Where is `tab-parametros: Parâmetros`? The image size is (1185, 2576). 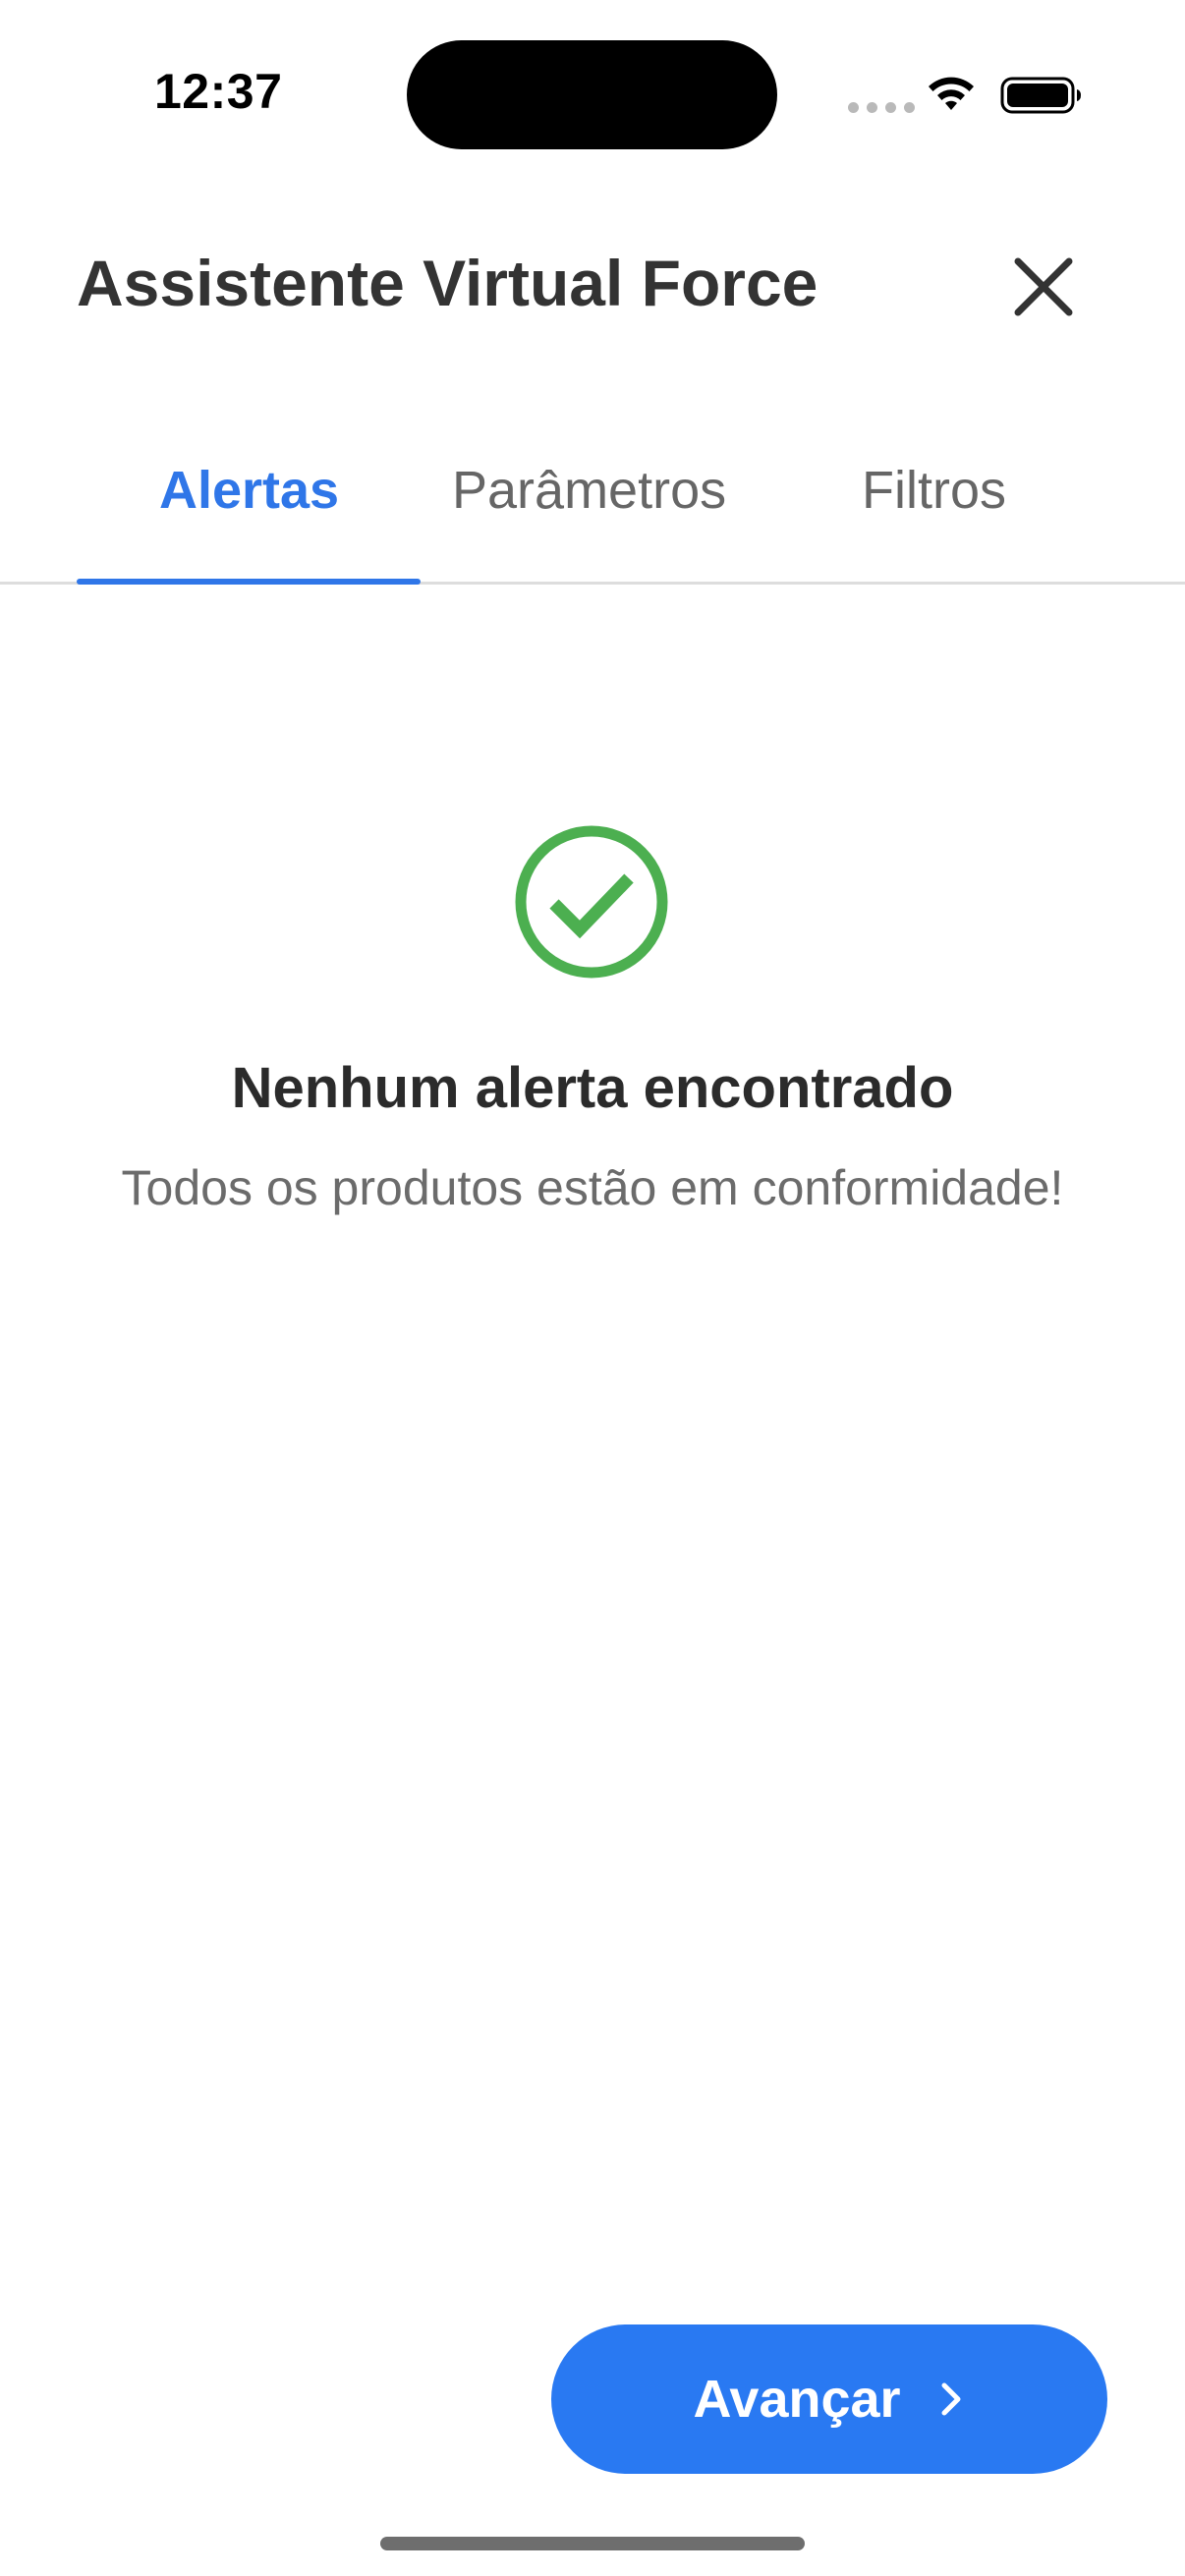 tab-parametros: Parâmetros is located at coordinates (589, 490).